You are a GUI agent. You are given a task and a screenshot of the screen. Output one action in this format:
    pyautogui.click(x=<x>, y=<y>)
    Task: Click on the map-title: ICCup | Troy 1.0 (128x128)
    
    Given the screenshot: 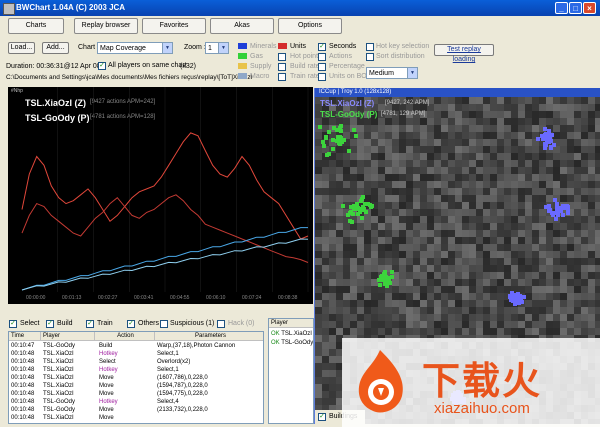 What is the action you would take?
    pyautogui.click(x=355, y=92)
    